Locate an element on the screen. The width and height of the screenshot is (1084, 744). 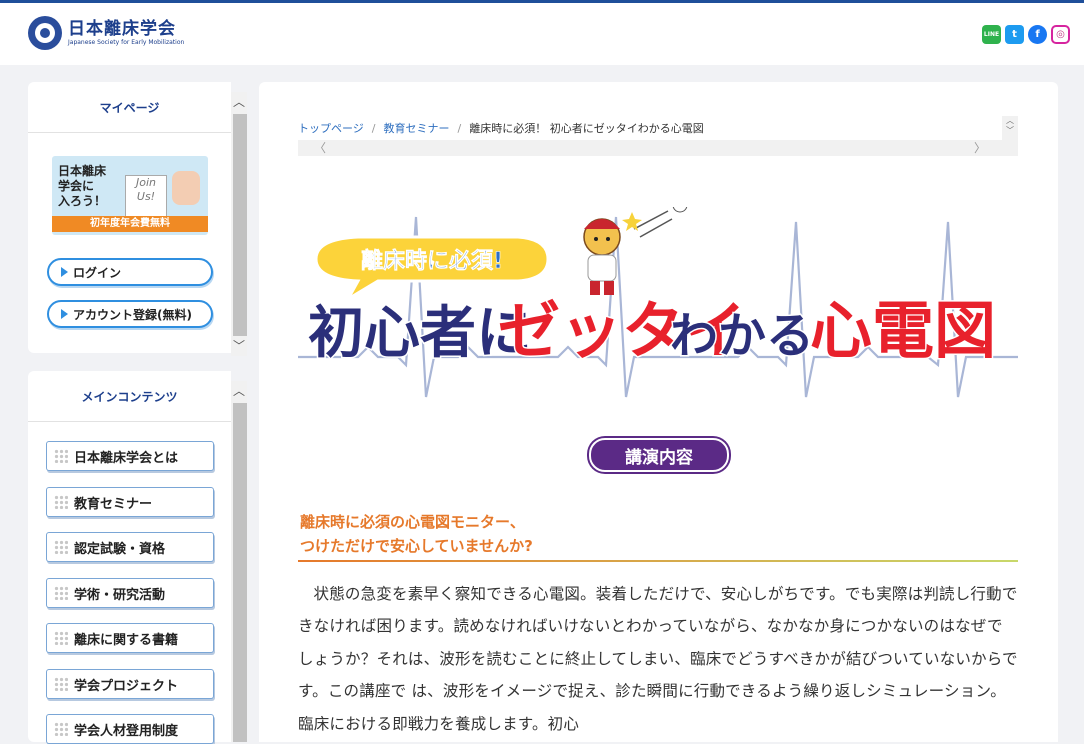
menu-item-projects: 学会プロジェクト is located at coordinates (130, 684).